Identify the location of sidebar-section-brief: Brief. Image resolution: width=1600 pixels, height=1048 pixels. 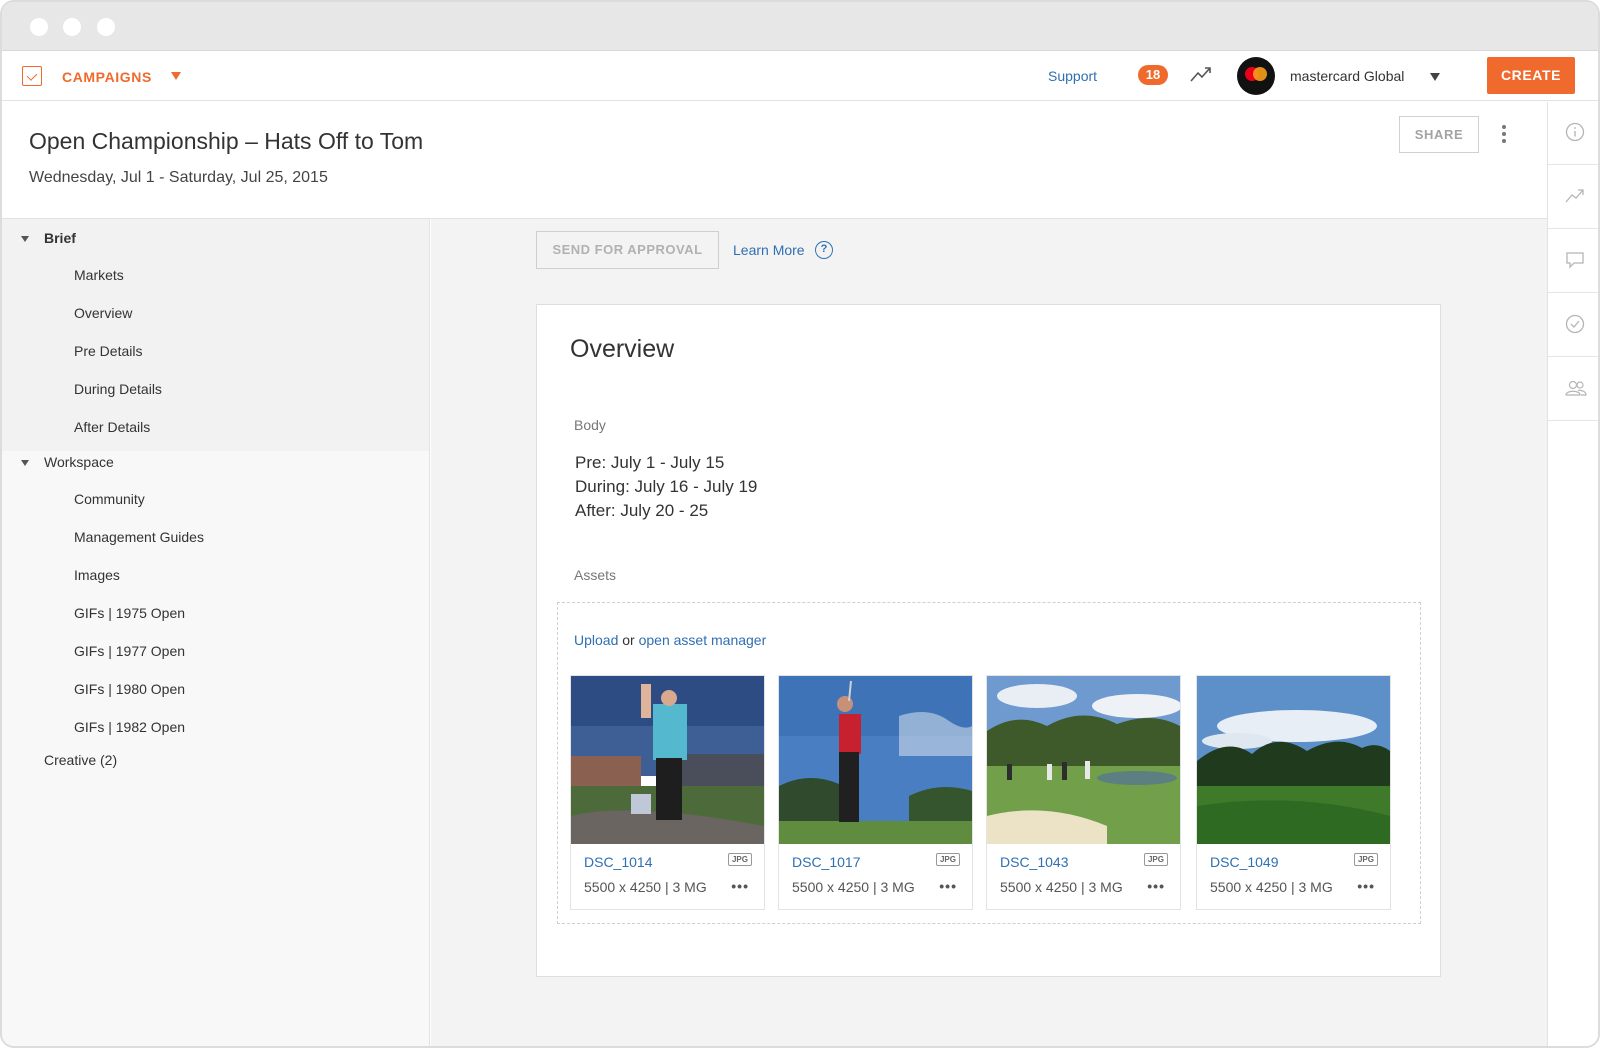
(60, 238).